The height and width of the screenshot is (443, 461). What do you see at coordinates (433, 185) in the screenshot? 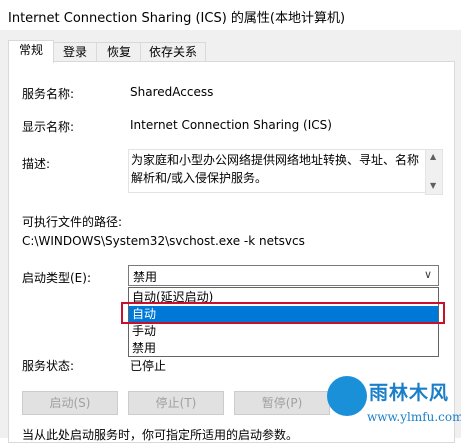
I see `scroll-down-icon: ▼` at bounding box center [433, 185].